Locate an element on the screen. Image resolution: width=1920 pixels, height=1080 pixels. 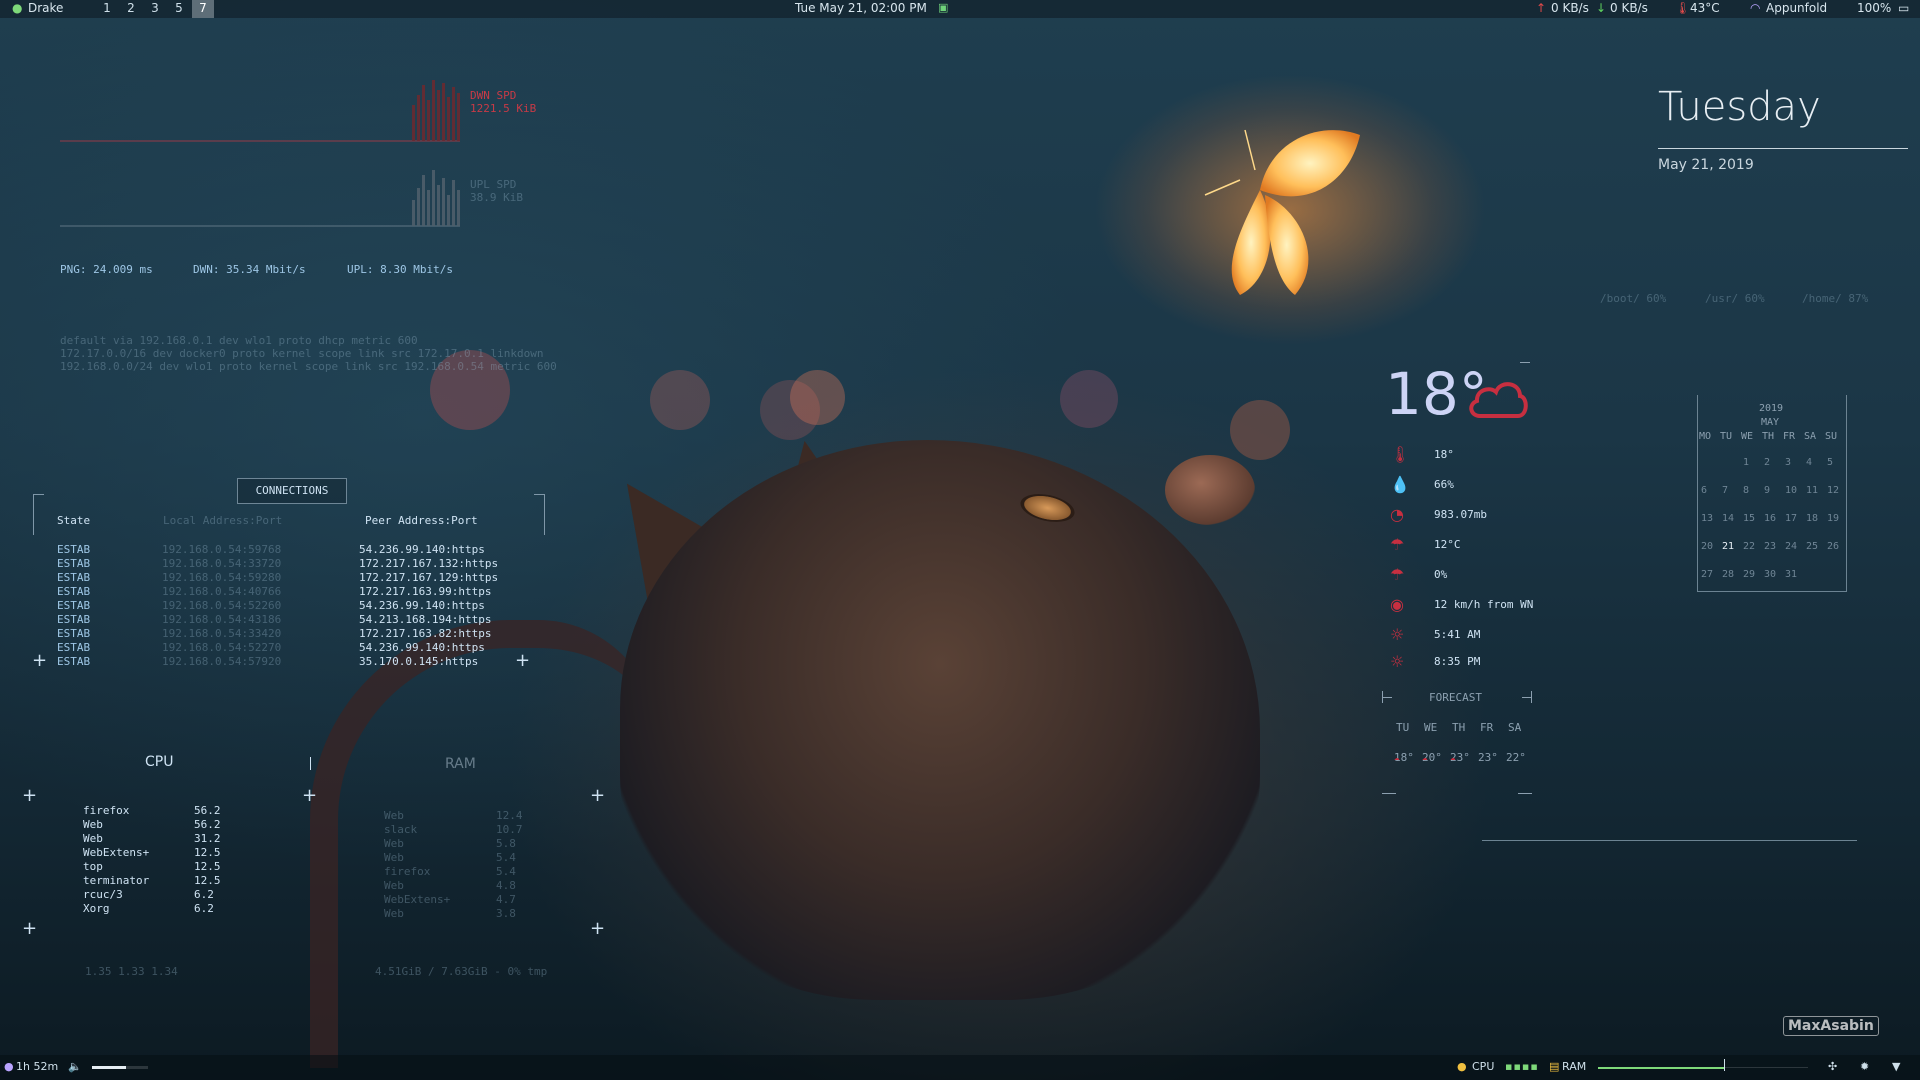
dew-point-value: 12°C is located at coordinates (1447, 544).